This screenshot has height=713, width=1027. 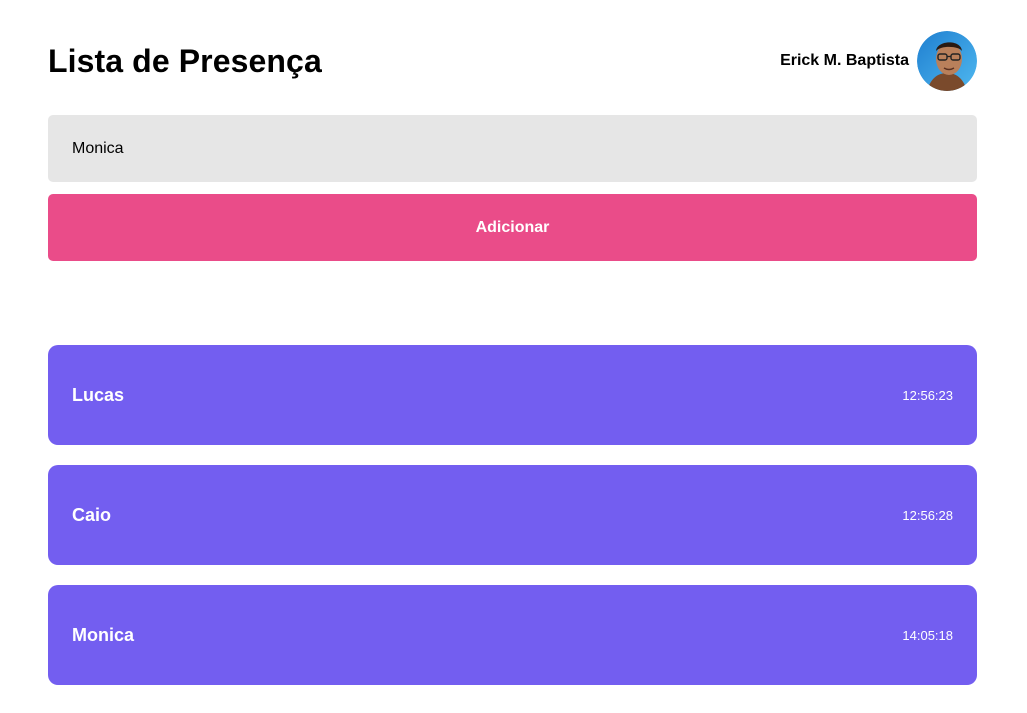 What do you see at coordinates (512, 395) in the screenshot?
I see `student-card: Lucas 12:56:23` at bounding box center [512, 395].